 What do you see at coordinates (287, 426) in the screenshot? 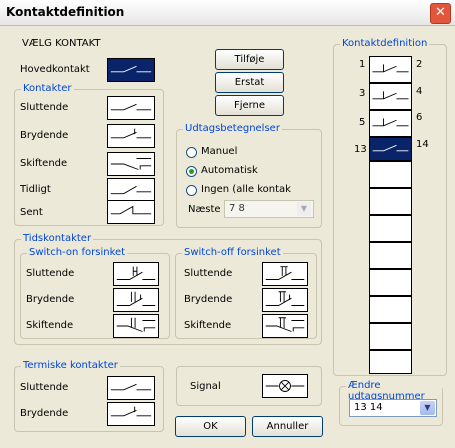
I see `annuller-button: Annuller` at bounding box center [287, 426].